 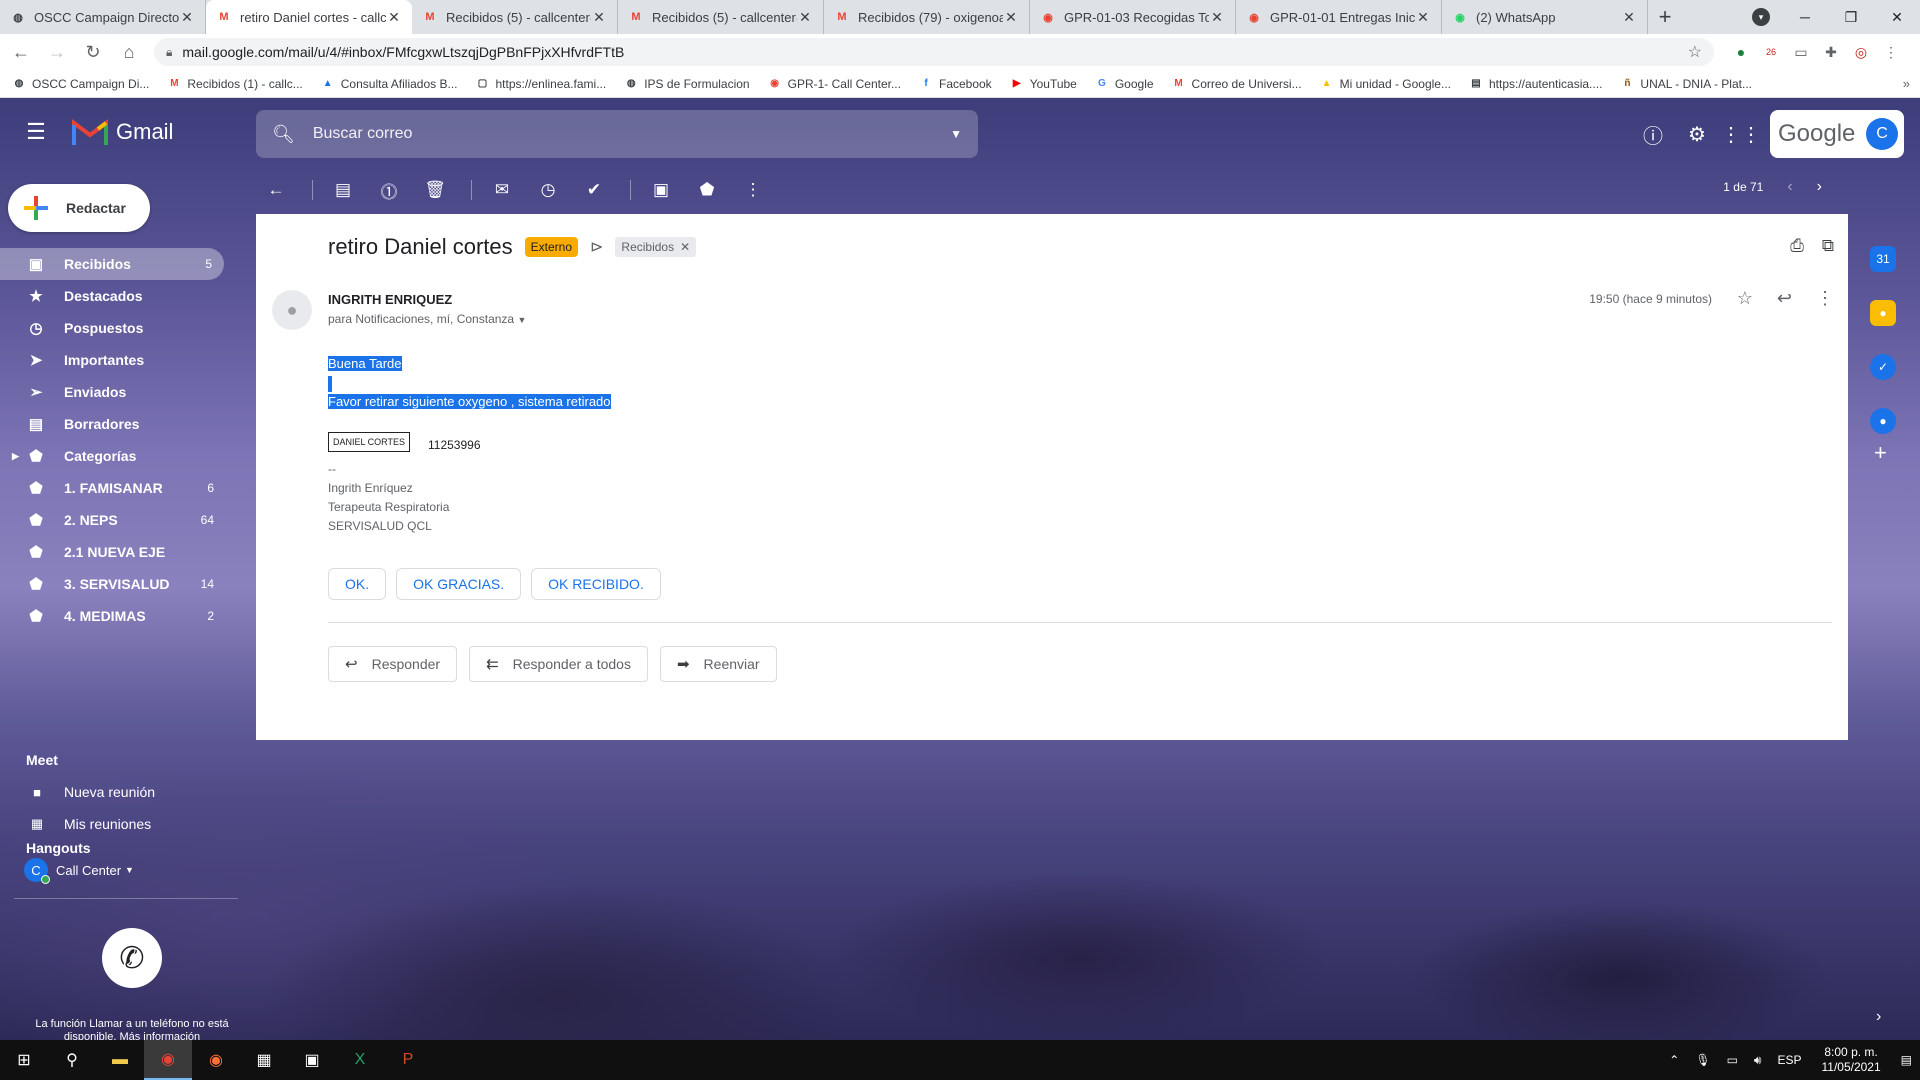 I want to click on sidebar-item-categories: ▶ ⬟ Categorías, so click(x=128, y=456).